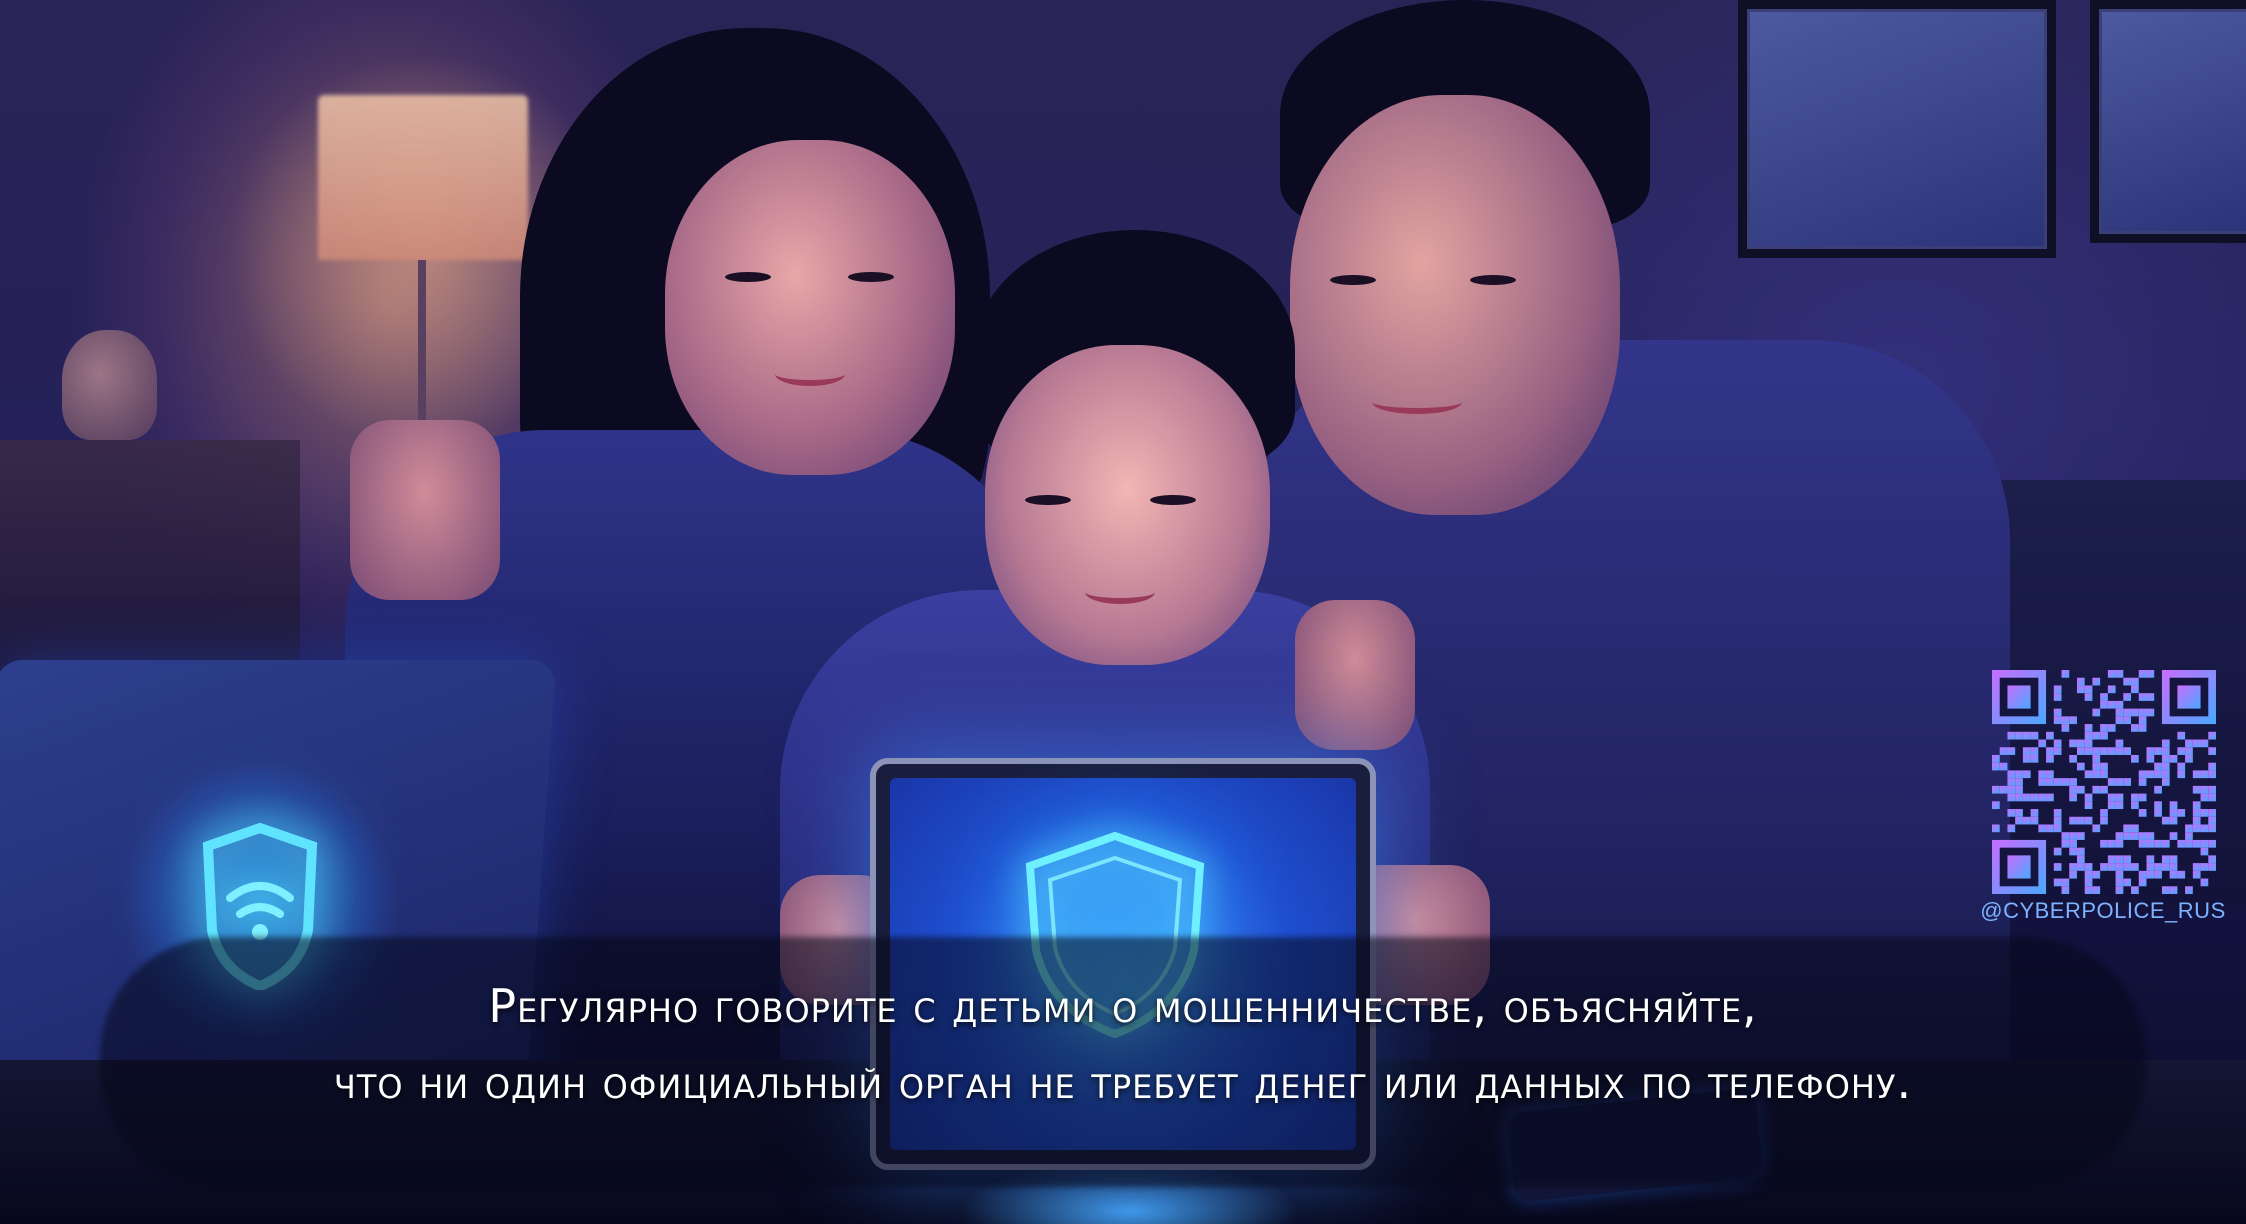  What do you see at coordinates (150, 555) in the screenshot?
I see `shelf` at bounding box center [150, 555].